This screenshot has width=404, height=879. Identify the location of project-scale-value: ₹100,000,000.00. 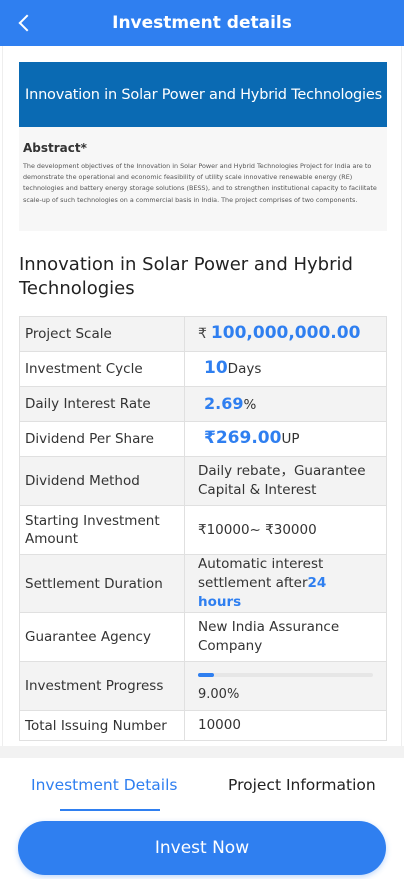
(285, 334).